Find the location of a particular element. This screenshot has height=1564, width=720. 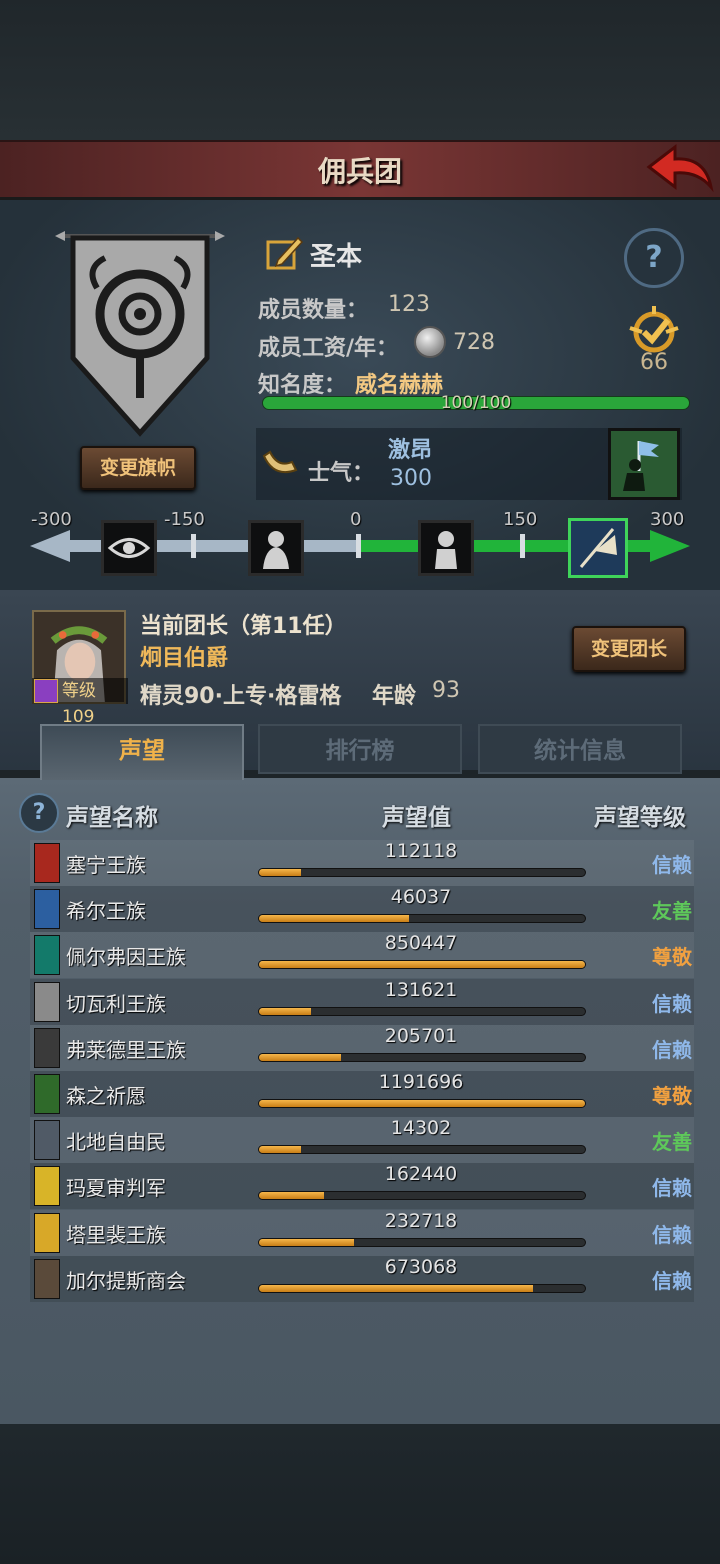

morale-tick-label: -300 is located at coordinates (51, 519).